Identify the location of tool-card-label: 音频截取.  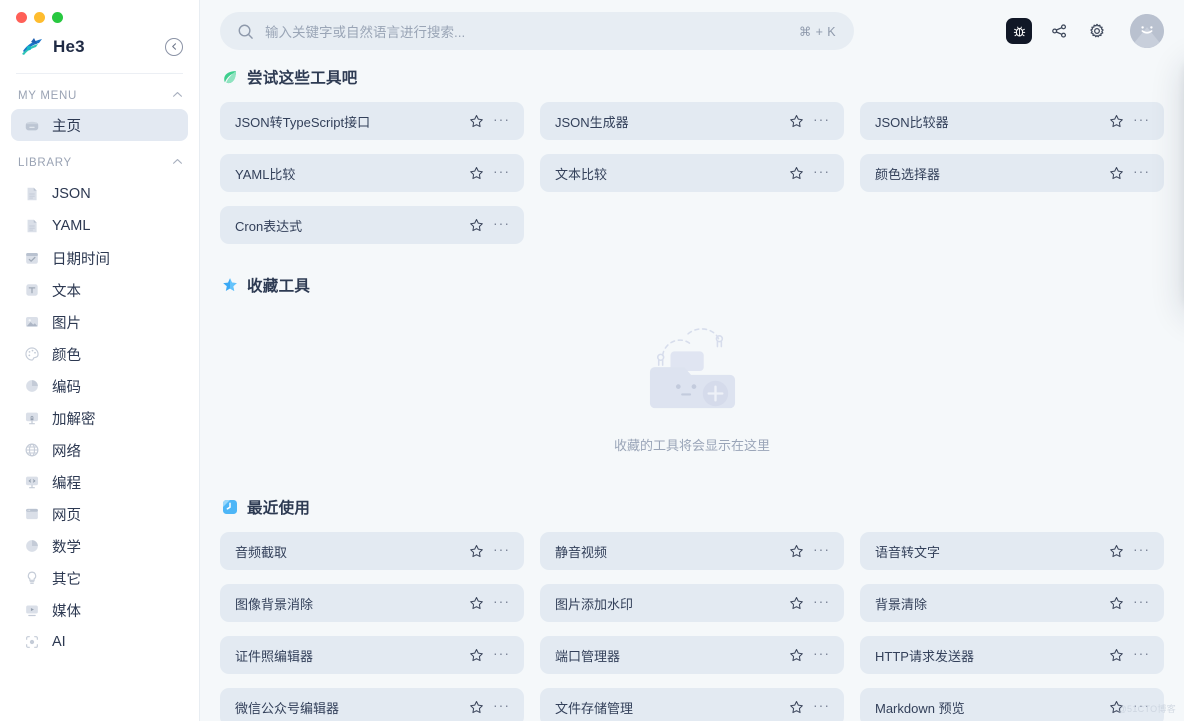
(261, 552).